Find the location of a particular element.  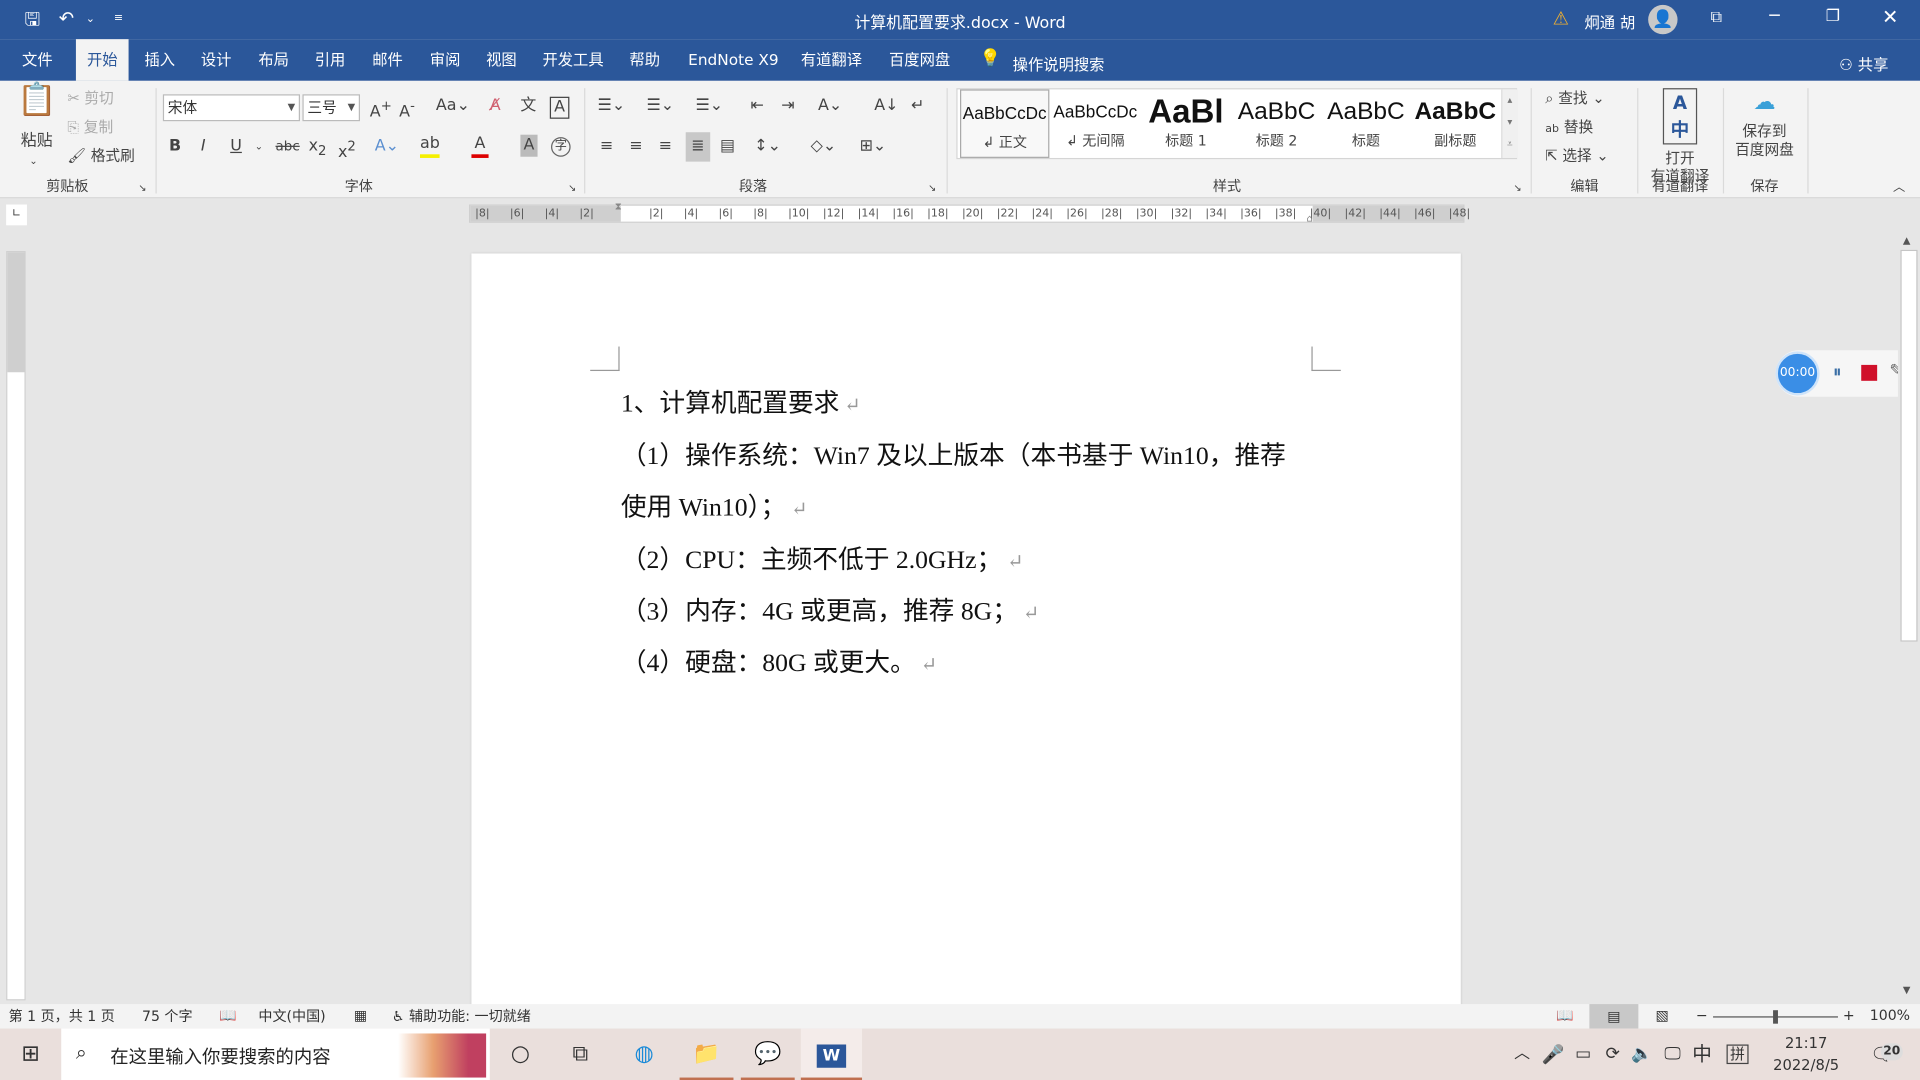

scroll-up-icon: ▲ is located at coordinates (1907, 240).